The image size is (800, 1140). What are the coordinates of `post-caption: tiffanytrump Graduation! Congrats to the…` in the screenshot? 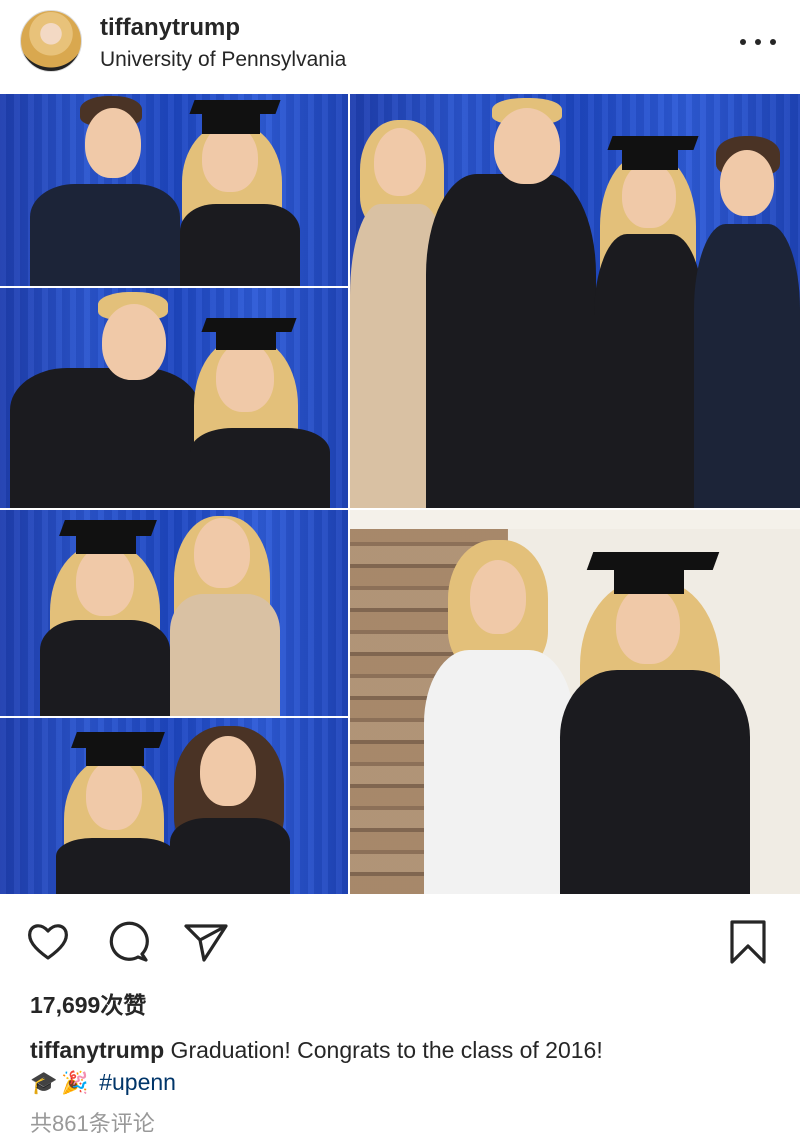 It's located at (400, 1066).